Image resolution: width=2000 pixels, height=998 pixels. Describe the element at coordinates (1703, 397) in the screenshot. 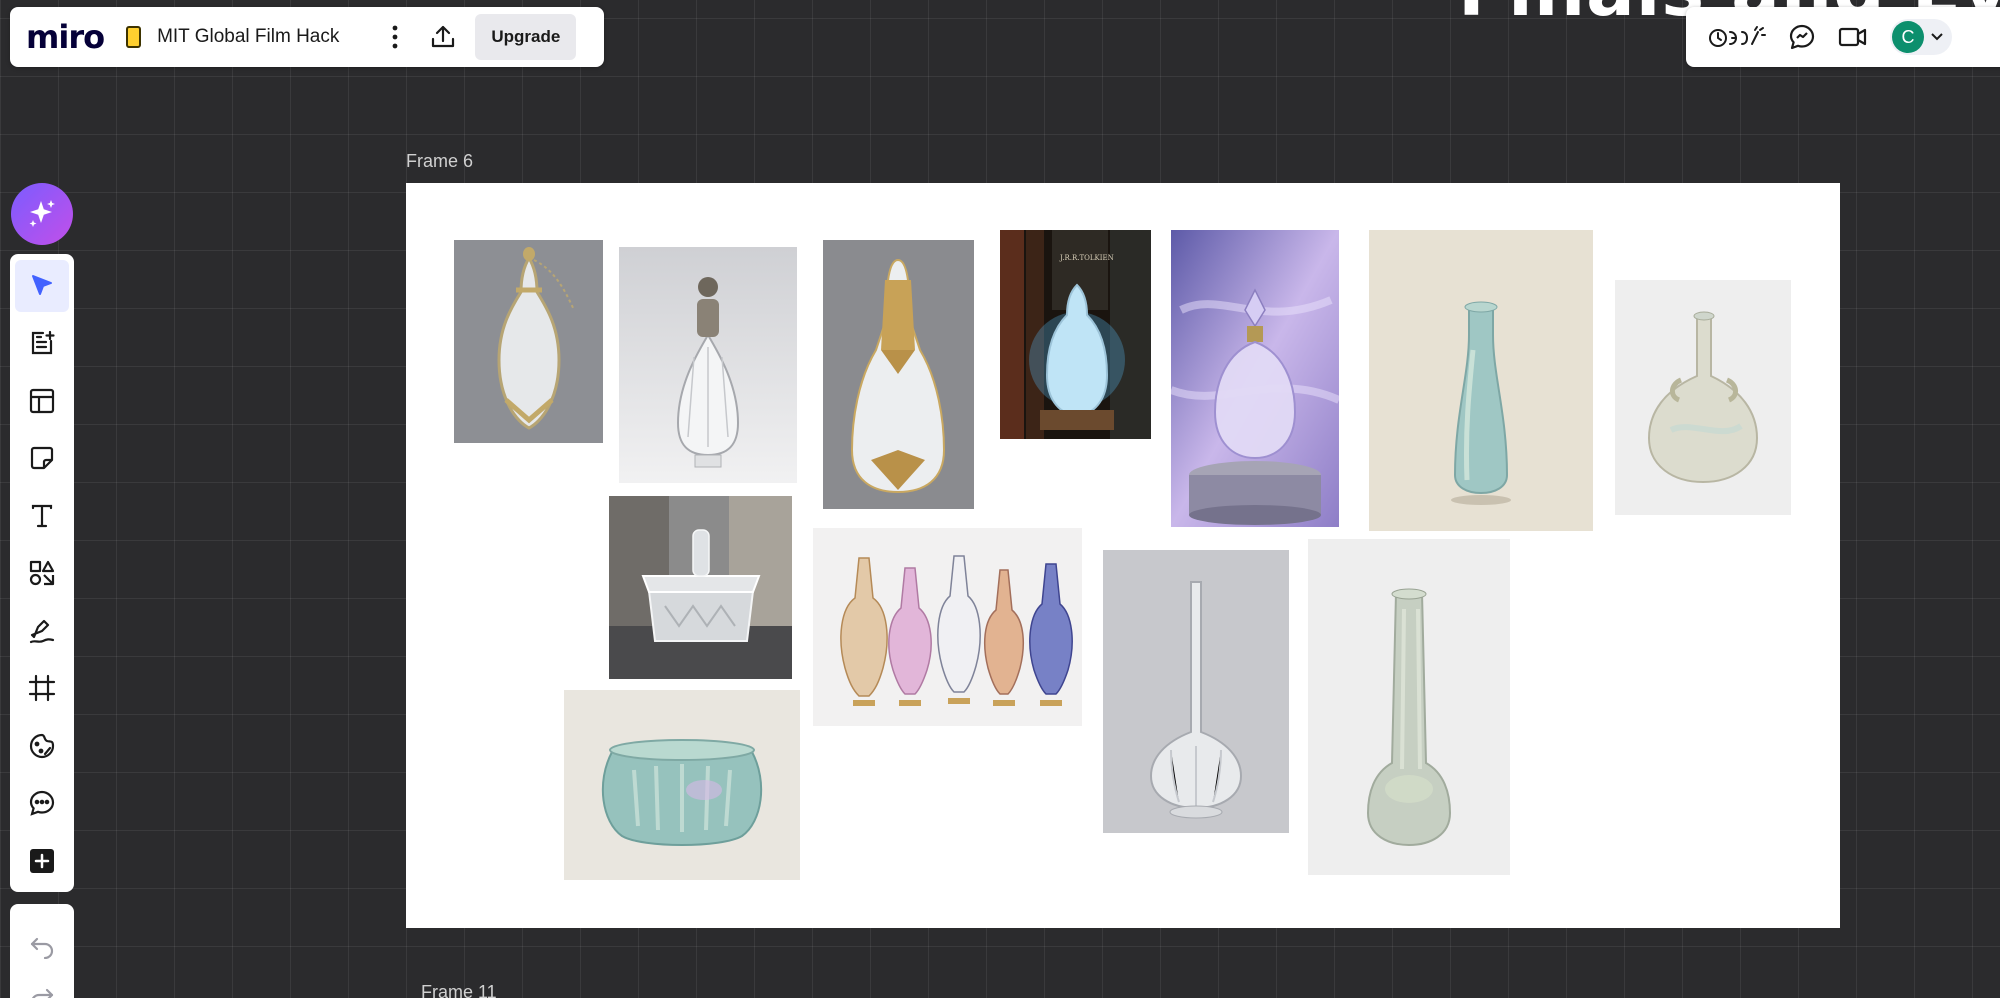

I see `image-handled-glass-bottle` at that location.